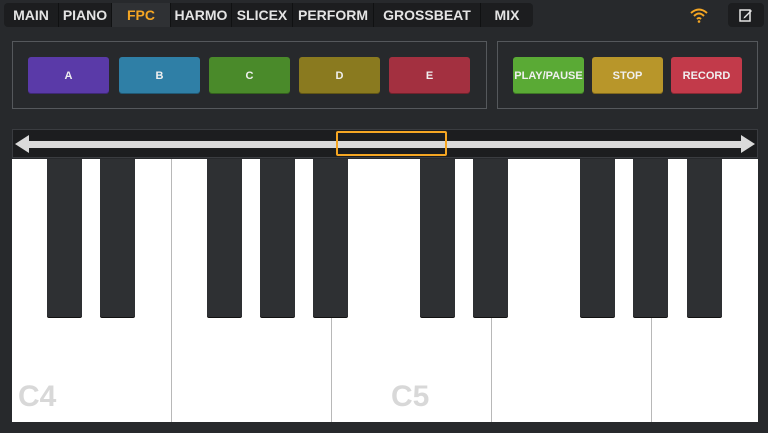  Describe the element at coordinates (548, 75) in the screenshot. I see `play-pause-button: PLAY/PAUSE` at that location.